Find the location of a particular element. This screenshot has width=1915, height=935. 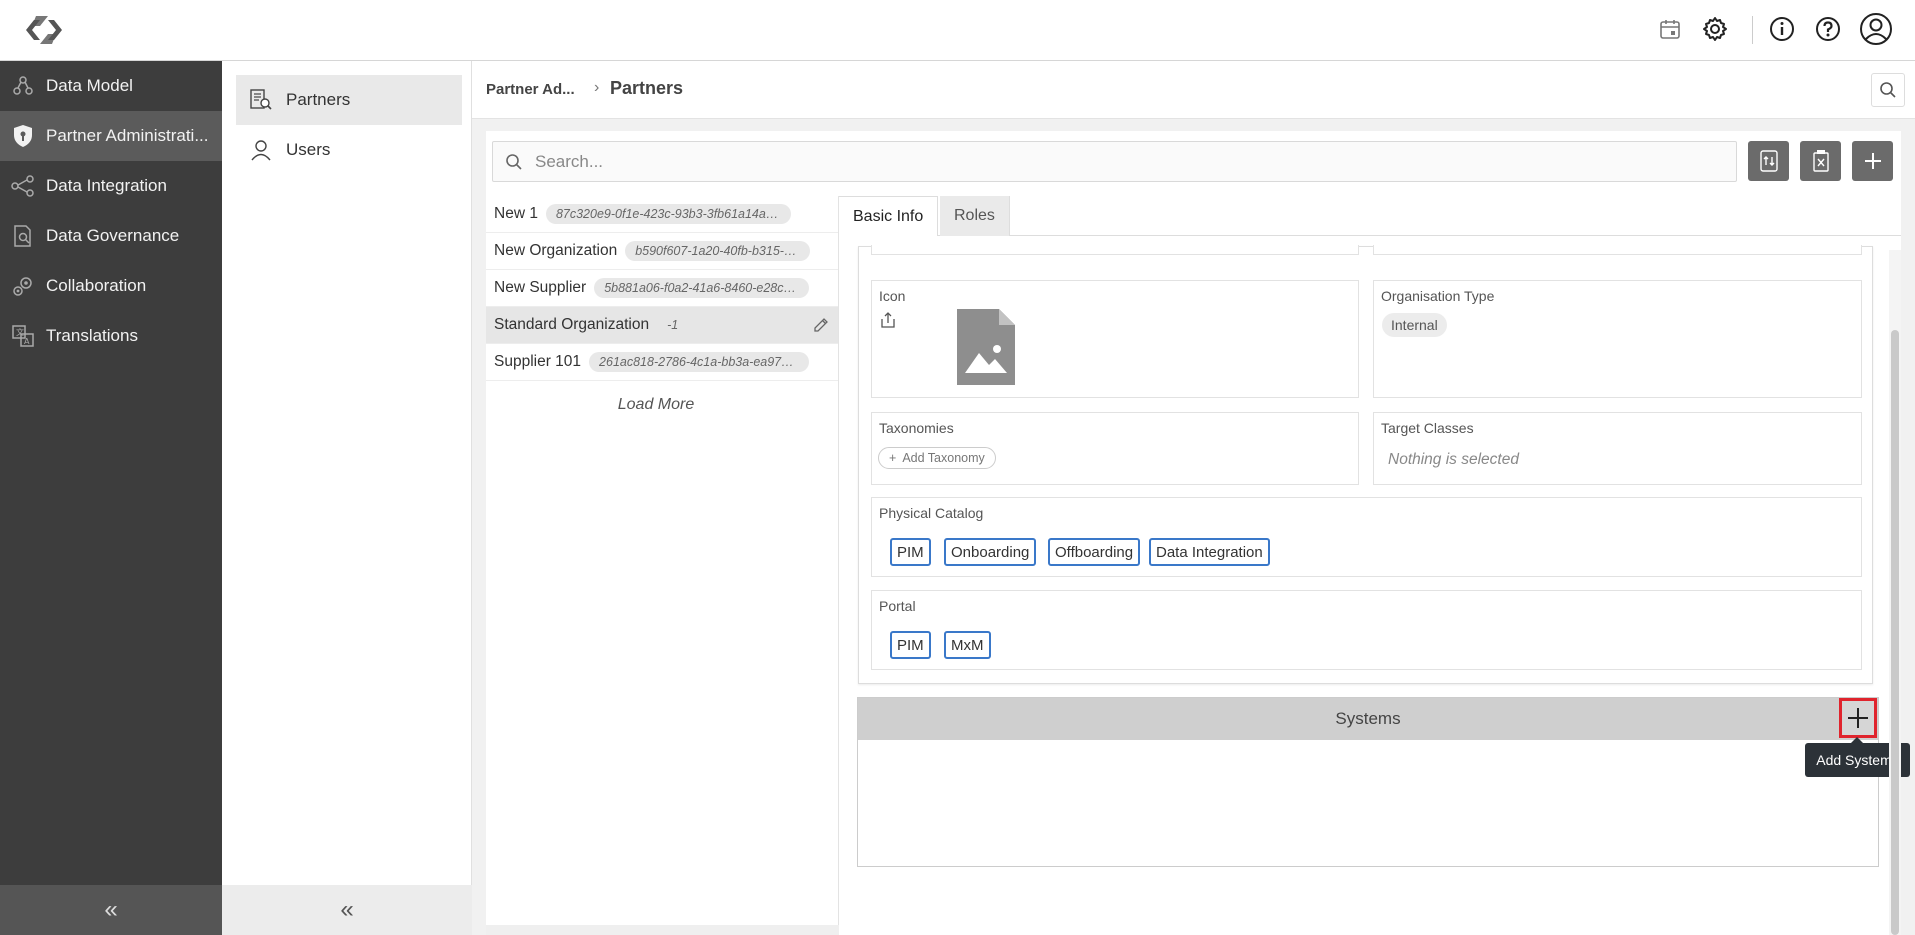

portal-tag-pim: PIM is located at coordinates (910, 645).